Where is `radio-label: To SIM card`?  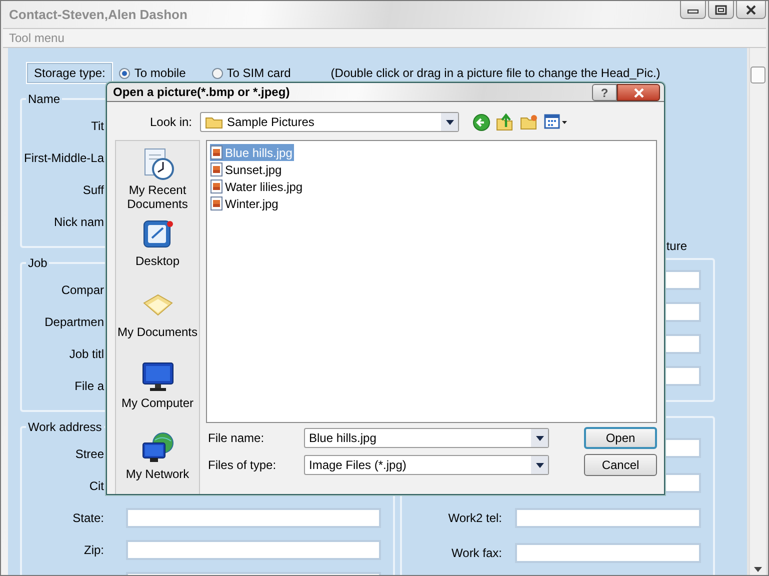 radio-label: To SIM card is located at coordinates (258, 73).